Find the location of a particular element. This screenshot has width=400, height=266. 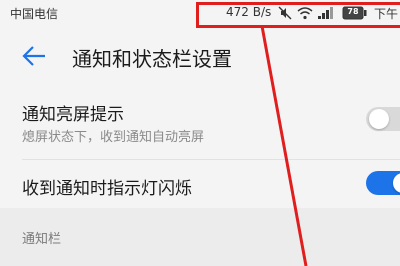

annotation-arrow-line is located at coordinates (284, 145).